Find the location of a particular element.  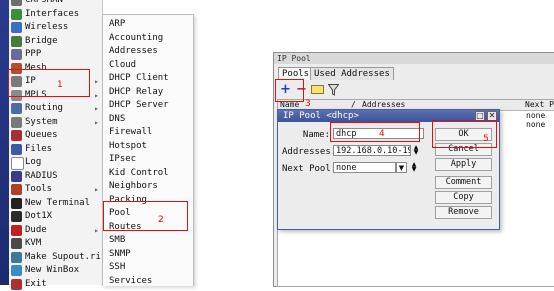

addresses-field: 192.168.0.10-192 is located at coordinates (372, 150).